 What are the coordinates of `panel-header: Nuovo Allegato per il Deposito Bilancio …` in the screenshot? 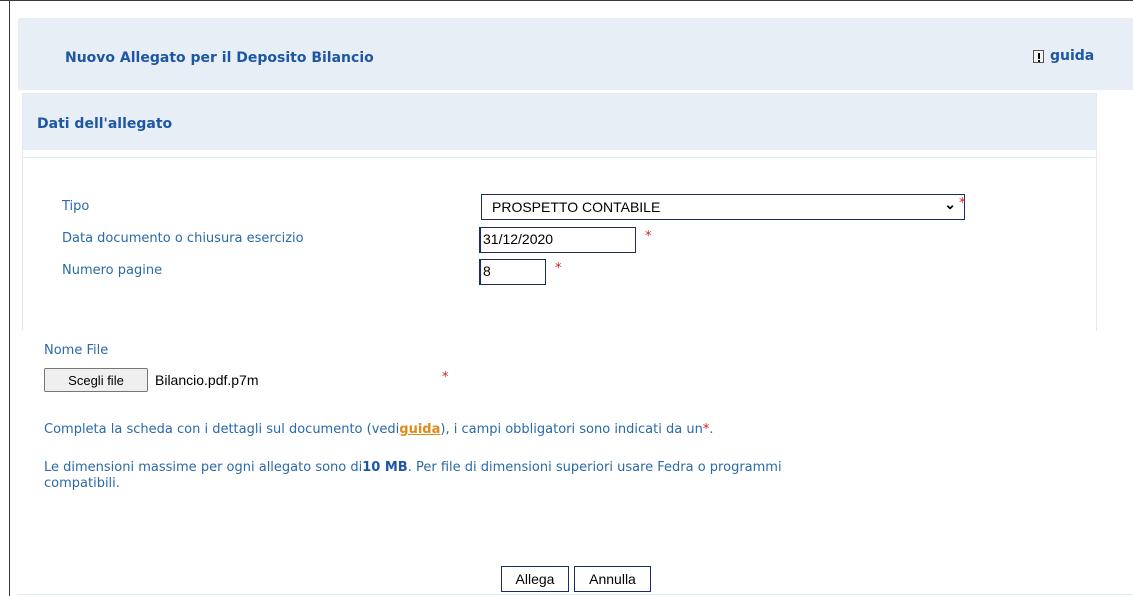 It's located at (575, 54).